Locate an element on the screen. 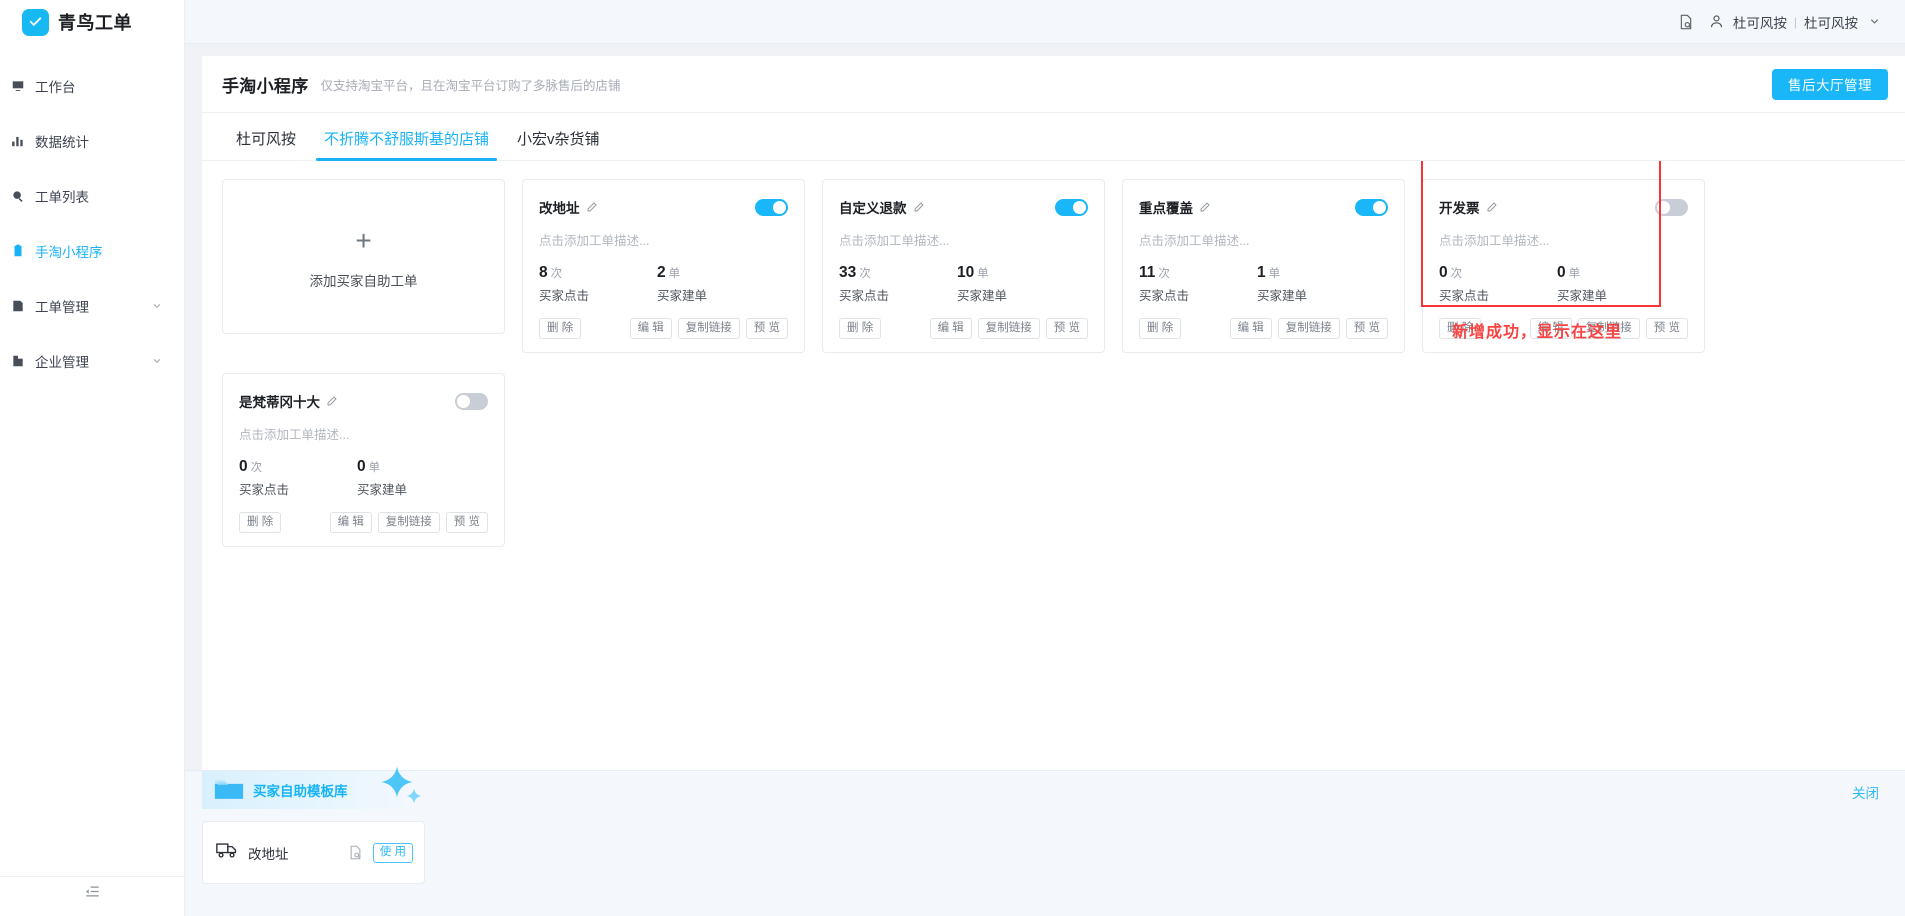 This screenshot has height=916, width=1905. bar-chart-icon is located at coordinates (18, 141).